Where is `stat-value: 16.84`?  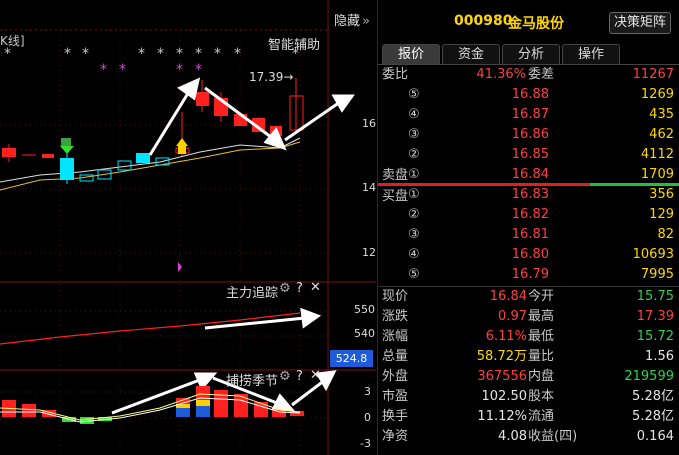 stat-value: 16.84 is located at coordinates (508, 296).